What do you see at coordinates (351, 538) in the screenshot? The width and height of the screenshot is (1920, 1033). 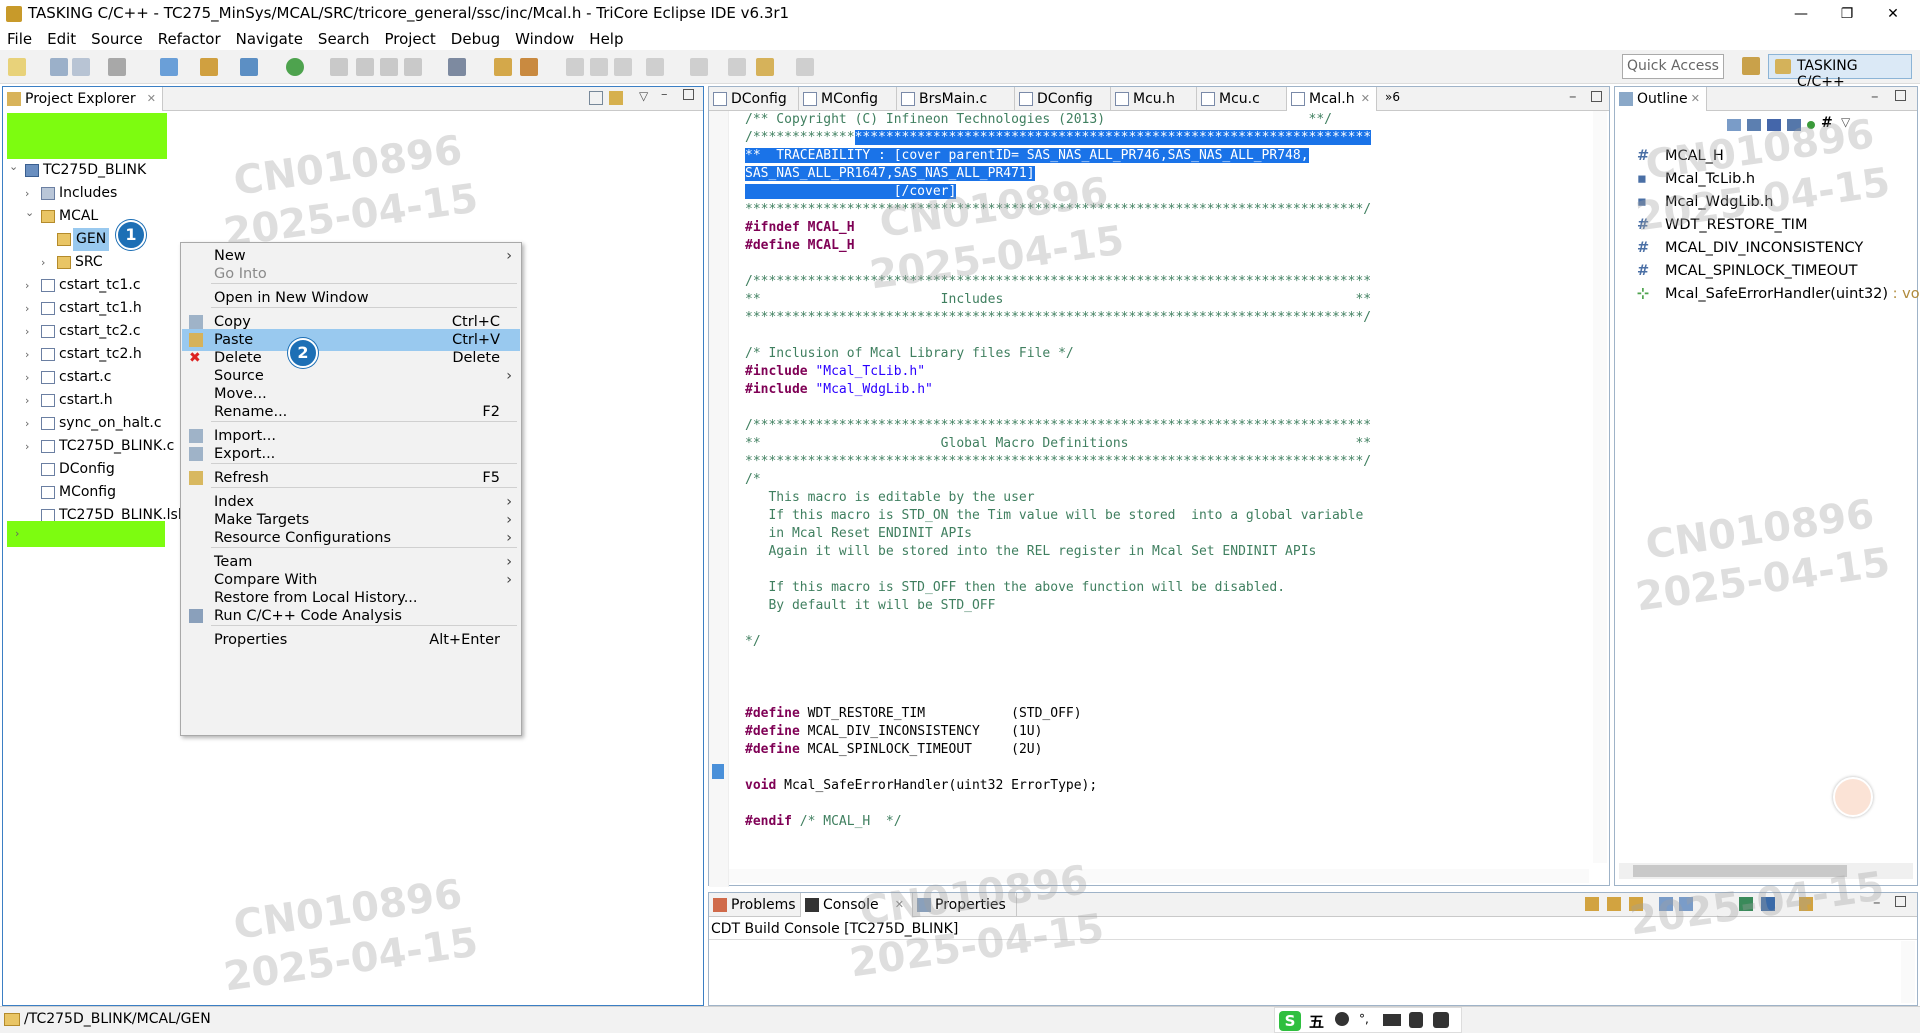 I see `context-menu-item-resource-configurations: Resource Configurations ›` at bounding box center [351, 538].